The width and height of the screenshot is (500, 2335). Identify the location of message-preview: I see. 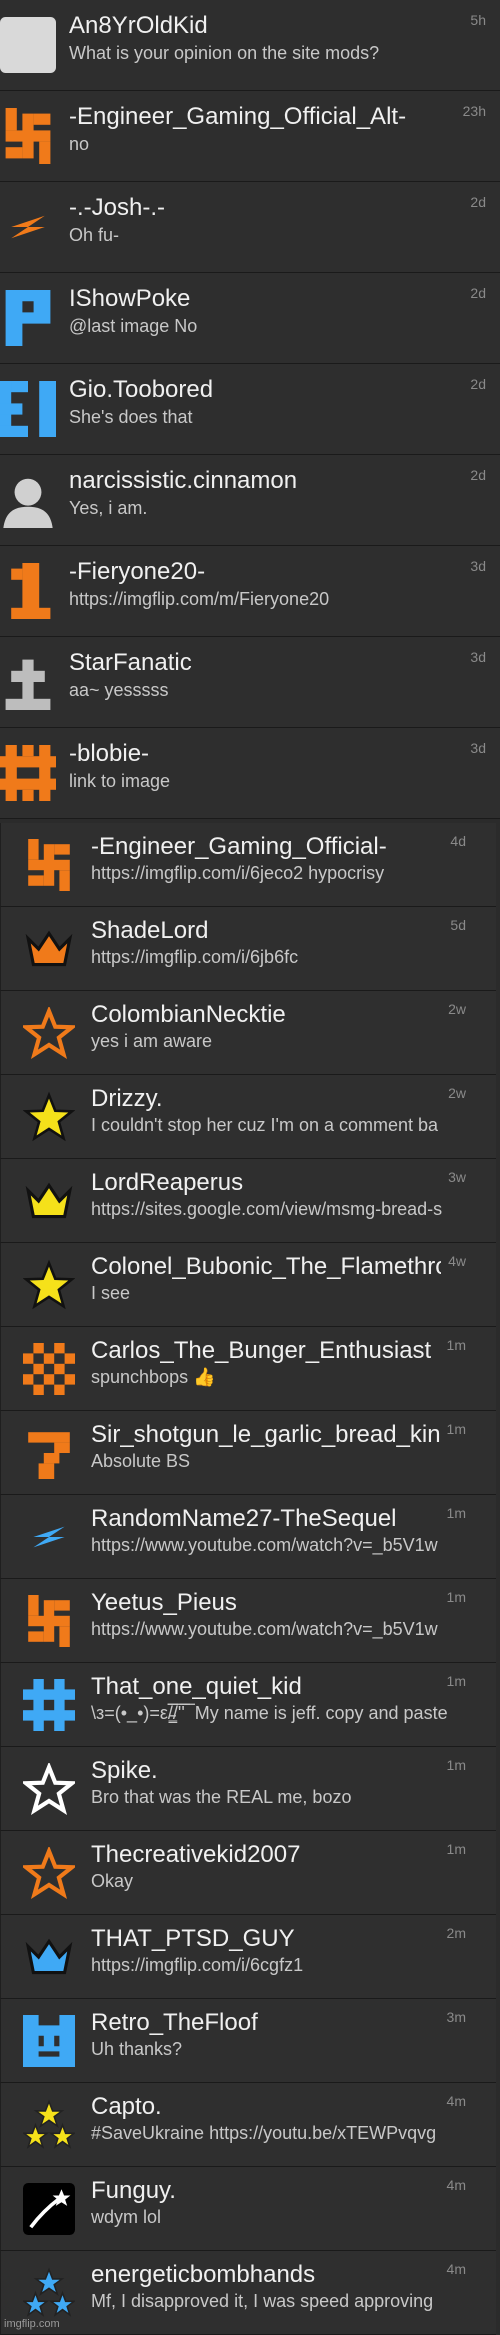
(111, 1293).